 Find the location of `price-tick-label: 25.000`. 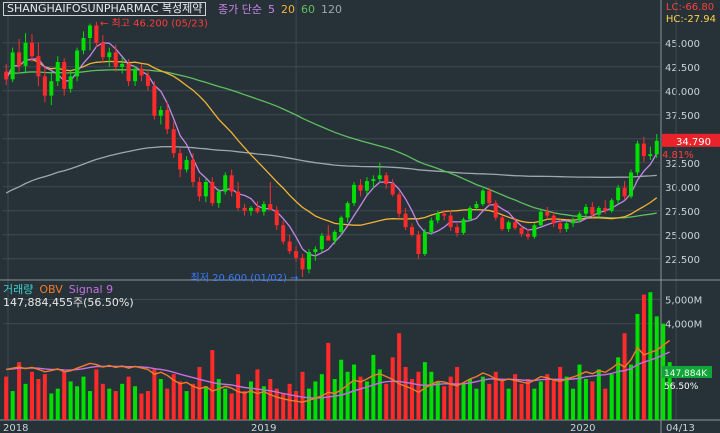

price-tick-label: 25.000 is located at coordinates (682, 236).